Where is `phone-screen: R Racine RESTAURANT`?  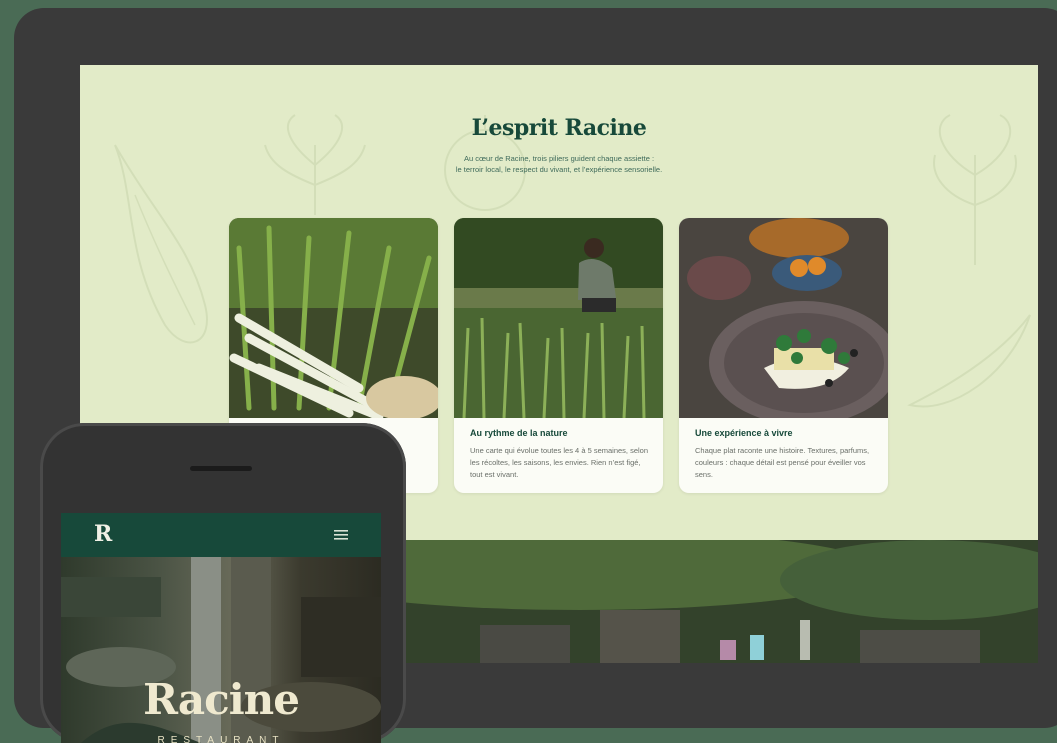 phone-screen: R Racine RESTAURANT is located at coordinates (221, 628).